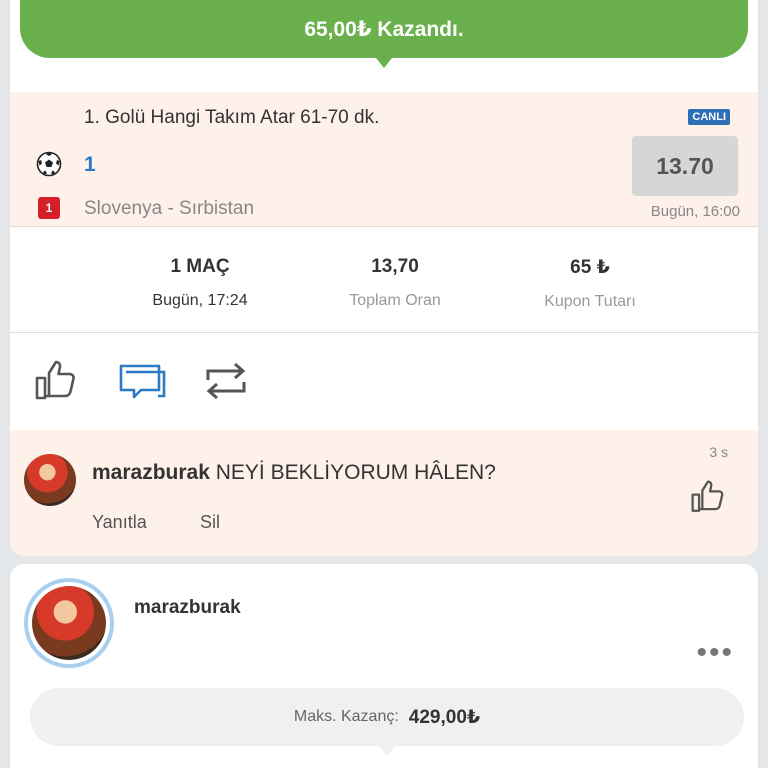 This screenshot has height=768, width=768. I want to click on odd-value: 13.70, so click(685, 165).